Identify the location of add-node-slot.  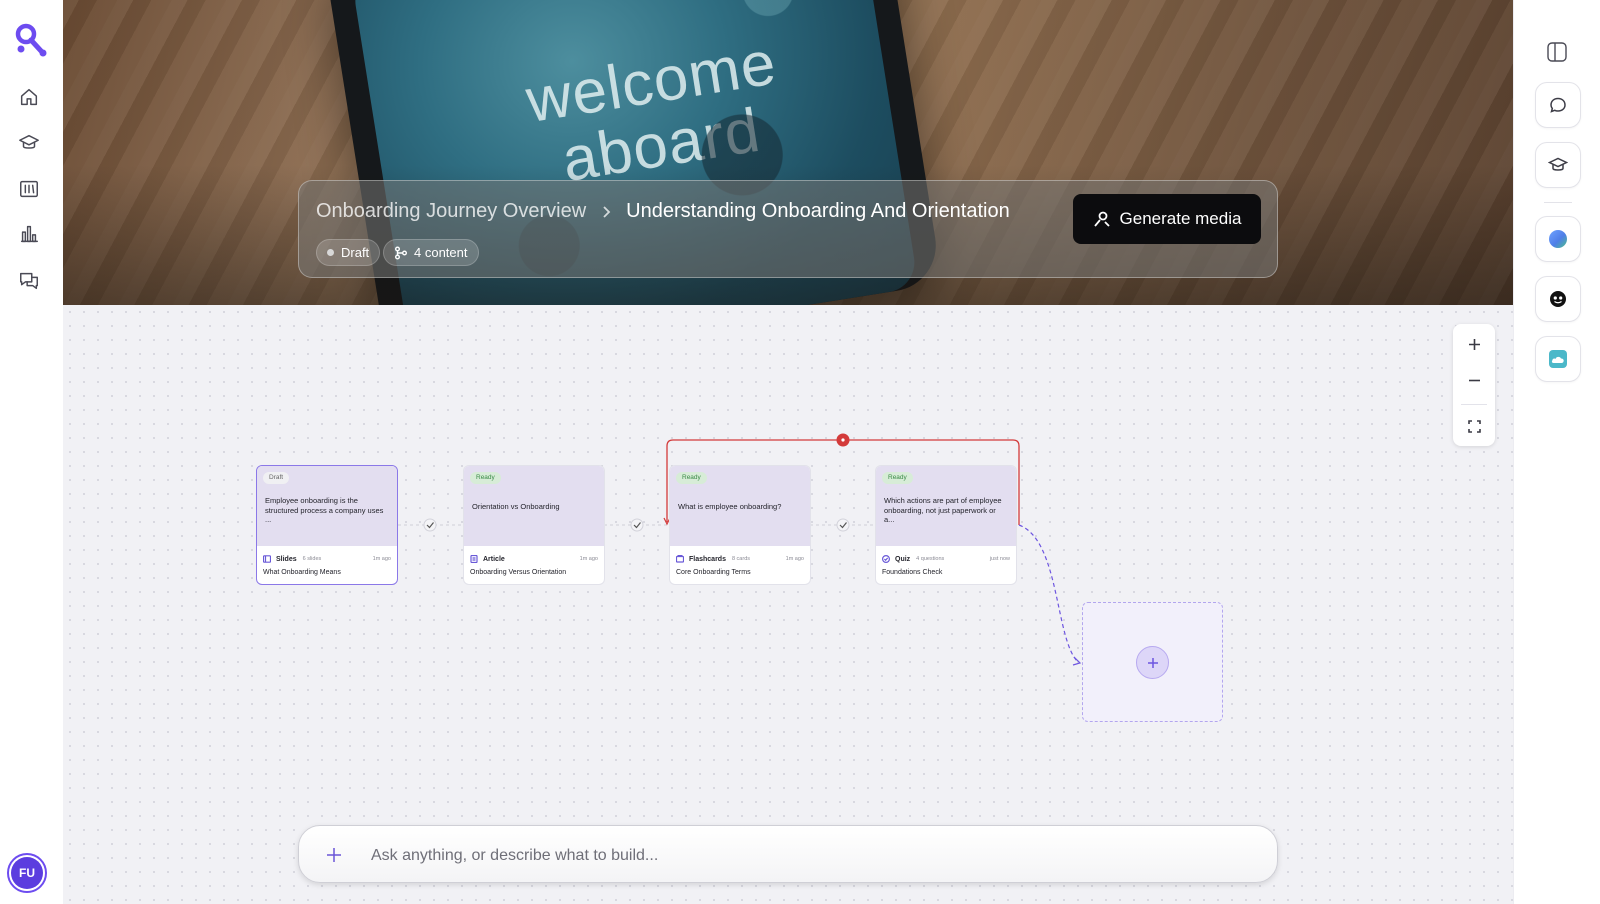
(1152, 662).